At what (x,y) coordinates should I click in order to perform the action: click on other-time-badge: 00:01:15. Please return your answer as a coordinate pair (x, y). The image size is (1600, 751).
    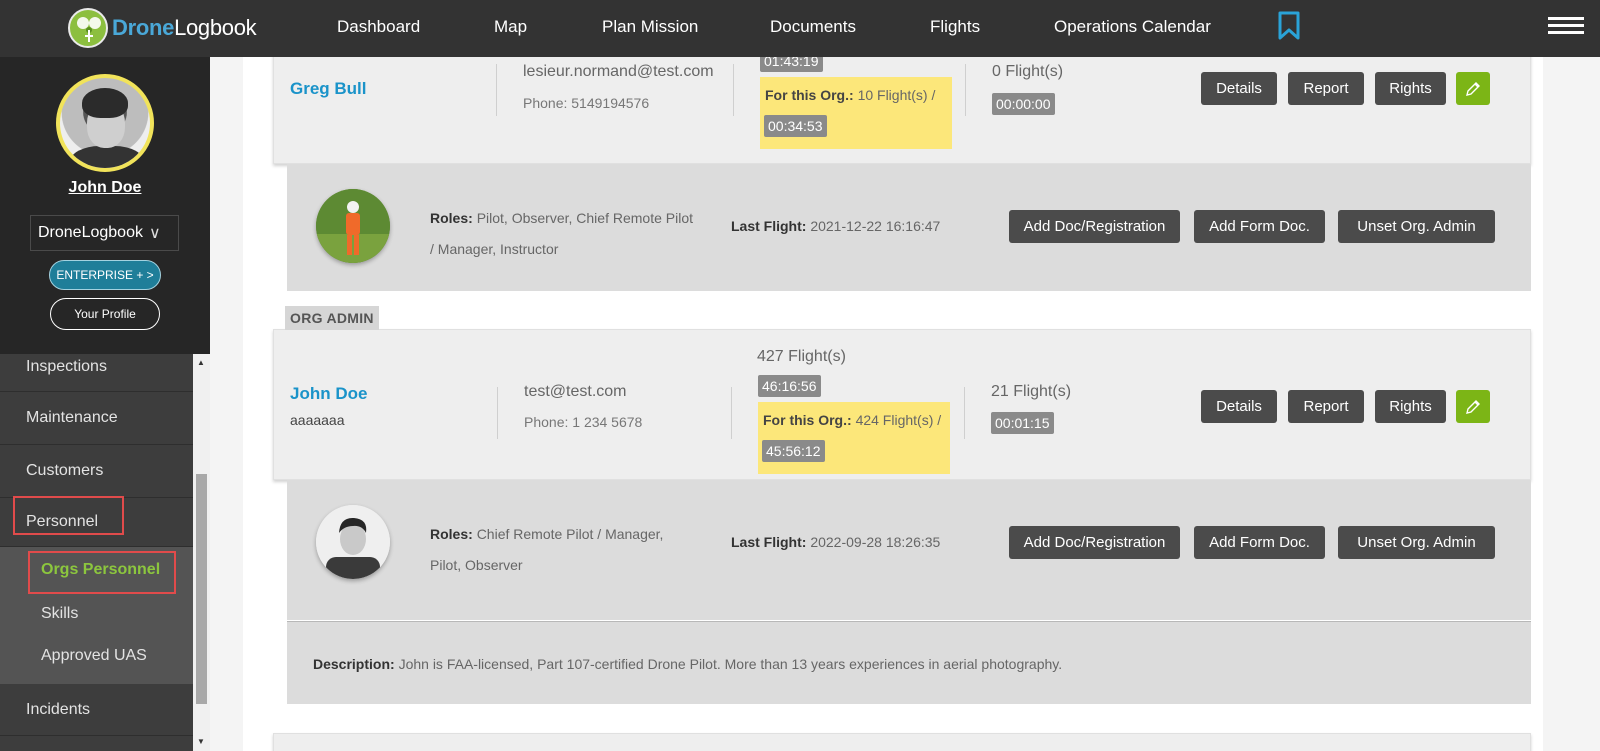
    Looking at the image, I should click on (1022, 423).